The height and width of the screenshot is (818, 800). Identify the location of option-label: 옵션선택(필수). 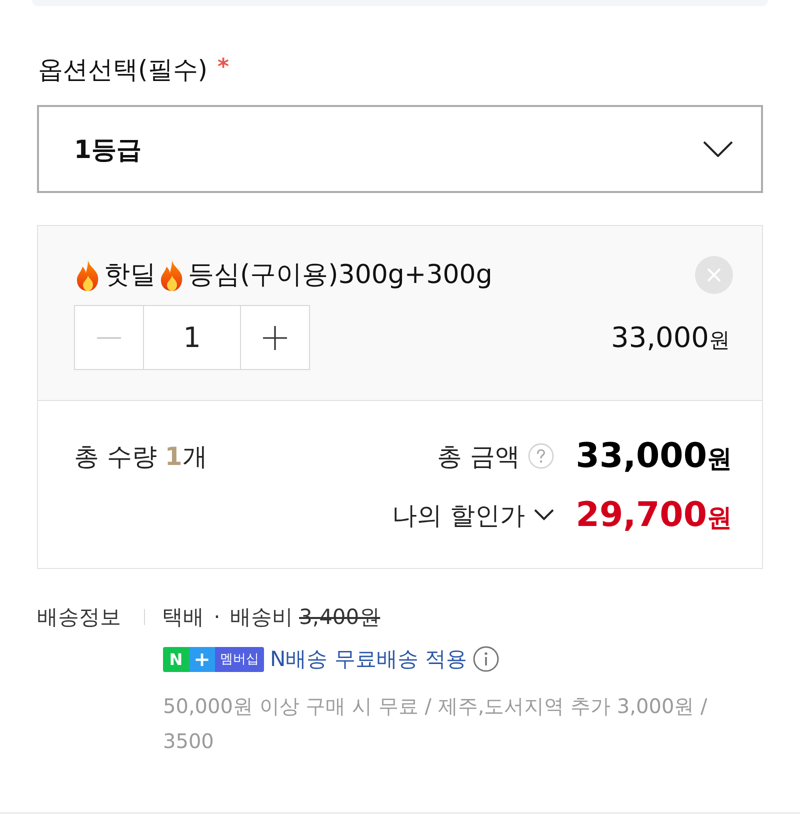
(123, 70).